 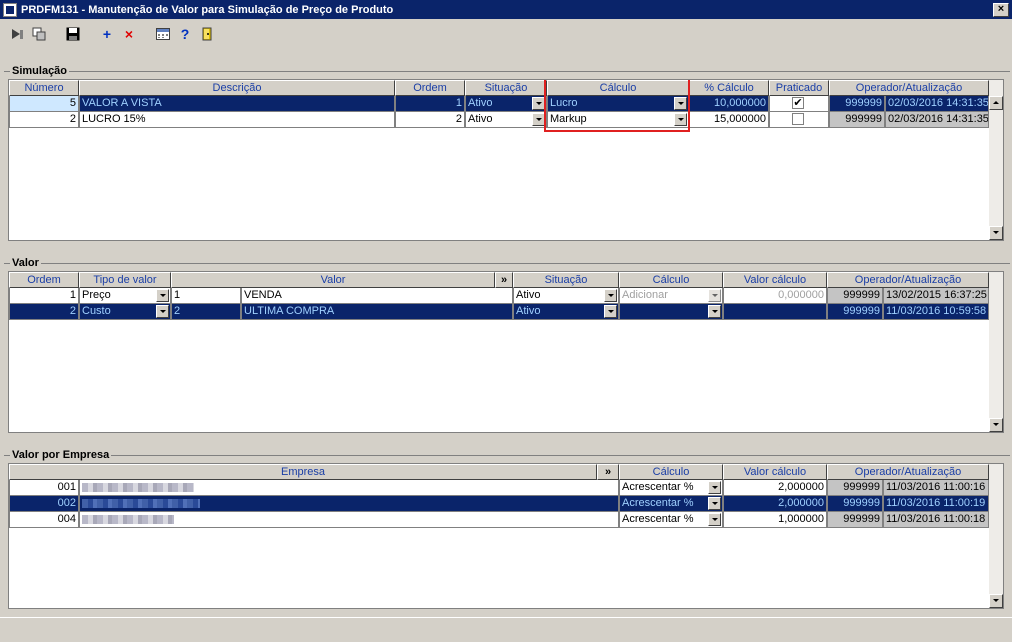 What do you see at coordinates (138, 487) in the screenshot?
I see `redacted-text` at bounding box center [138, 487].